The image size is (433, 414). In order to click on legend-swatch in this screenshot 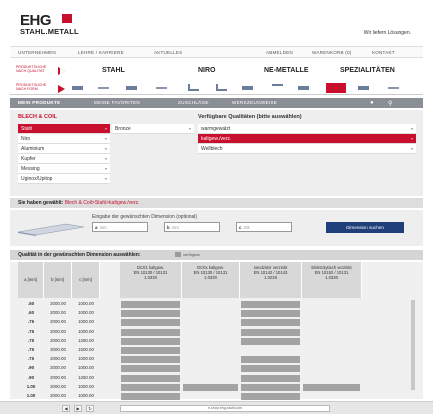, I will do `click(178, 254)`.